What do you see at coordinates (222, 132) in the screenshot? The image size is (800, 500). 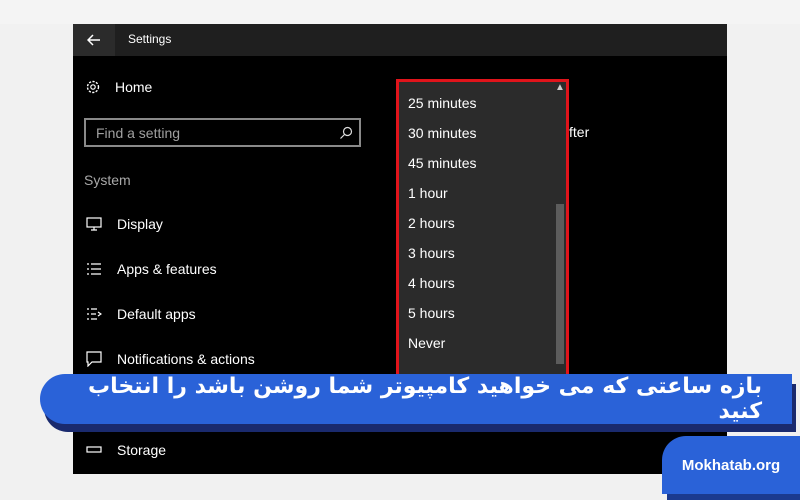 I see `search-input: Find a setting` at bounding box center [222, 132].